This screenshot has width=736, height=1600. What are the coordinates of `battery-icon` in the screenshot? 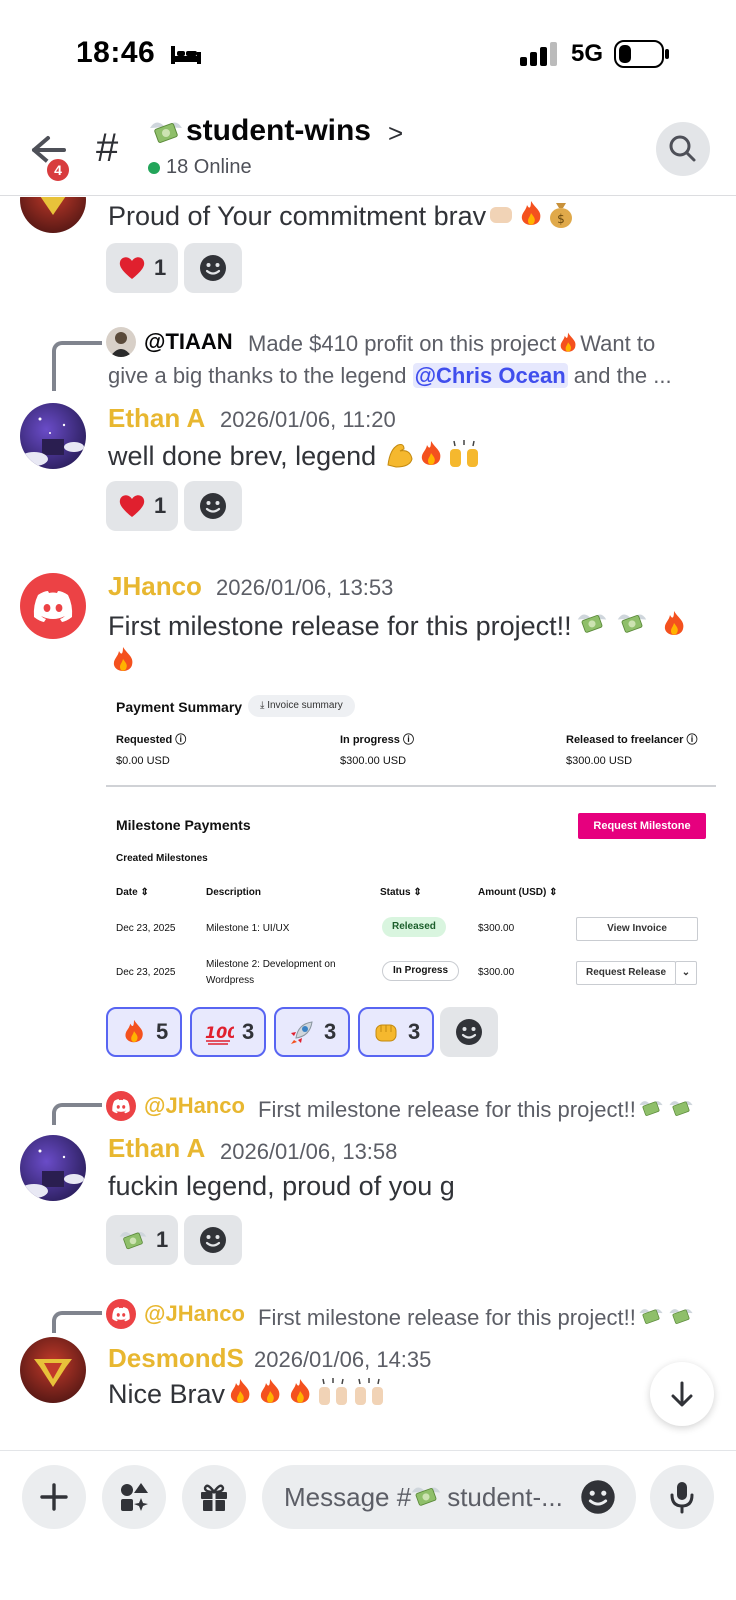 It's located at (641, 54).